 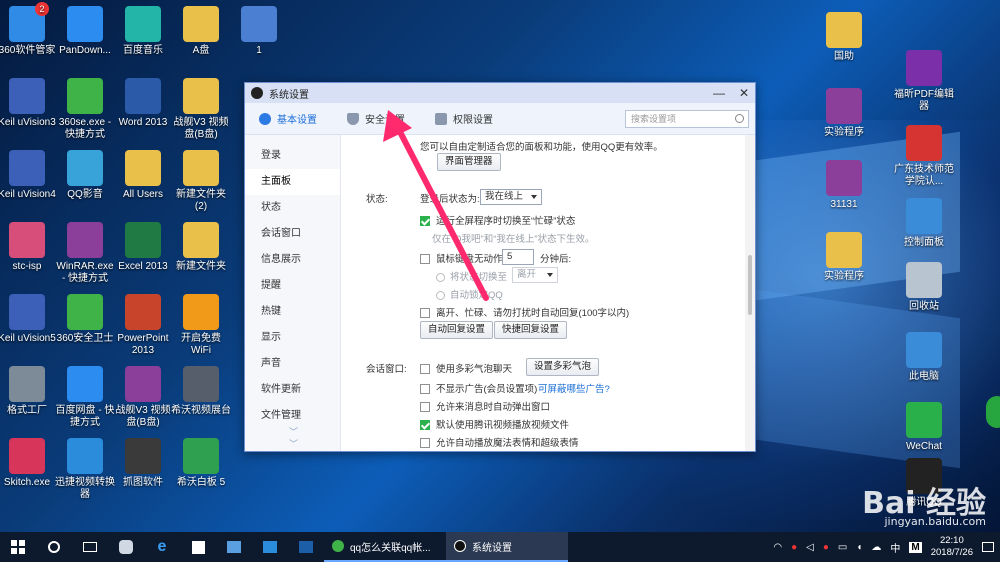 I want to click on search-icon, so click(x=739, y=118).